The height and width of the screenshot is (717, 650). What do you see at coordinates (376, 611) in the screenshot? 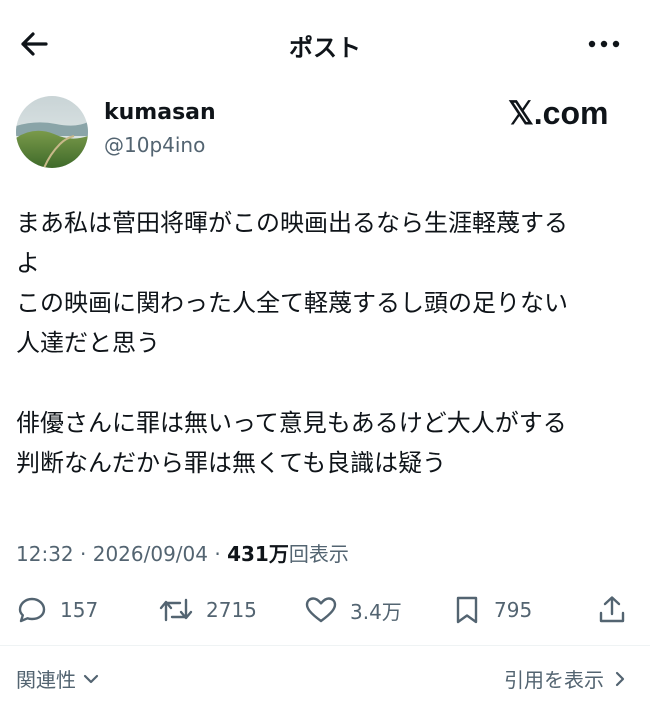
I see `like-count: 3.4万` at bounding box center [376, 611].